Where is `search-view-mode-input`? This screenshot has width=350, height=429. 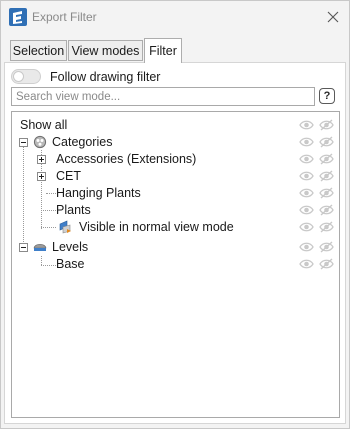 search-view-mode-input is located at coordinates (163, 96).